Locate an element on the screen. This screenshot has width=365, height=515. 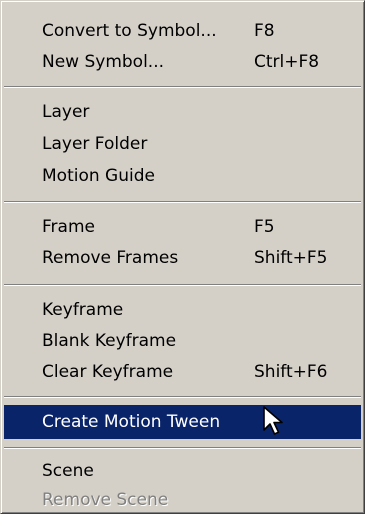
menu-item-blank-keyframe: Blank Keyframe is located at coordinates (182, 341).